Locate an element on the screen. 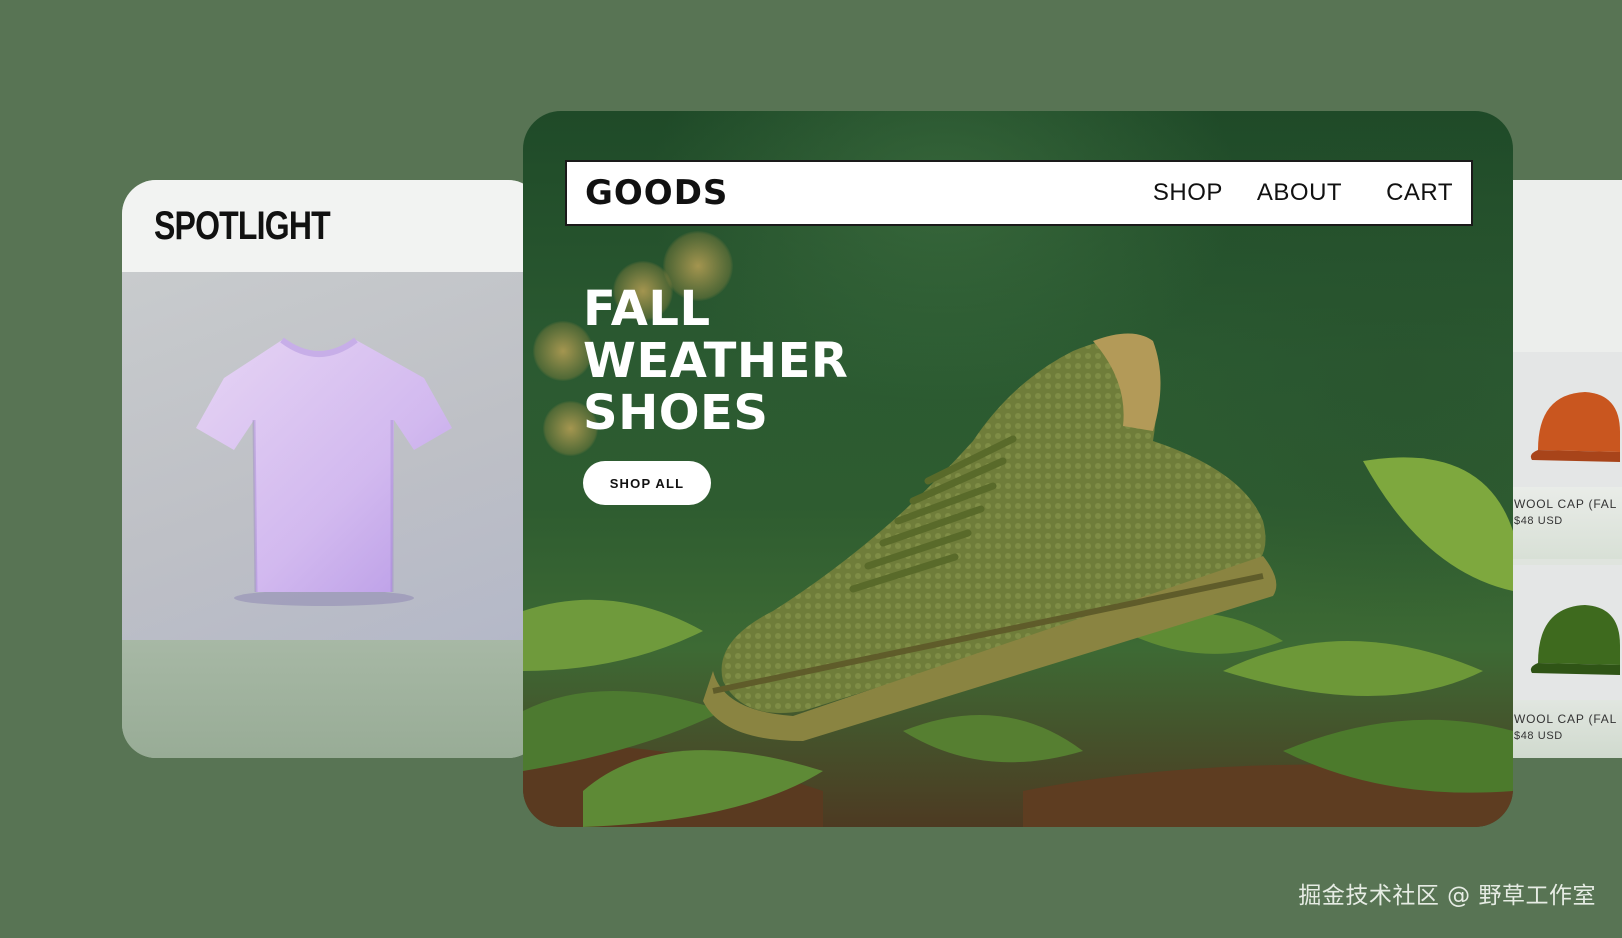 This screenshot has width=1622, height=938. hero-headline: FALL WEATHER SHOES is located at coordinates (715, 361).